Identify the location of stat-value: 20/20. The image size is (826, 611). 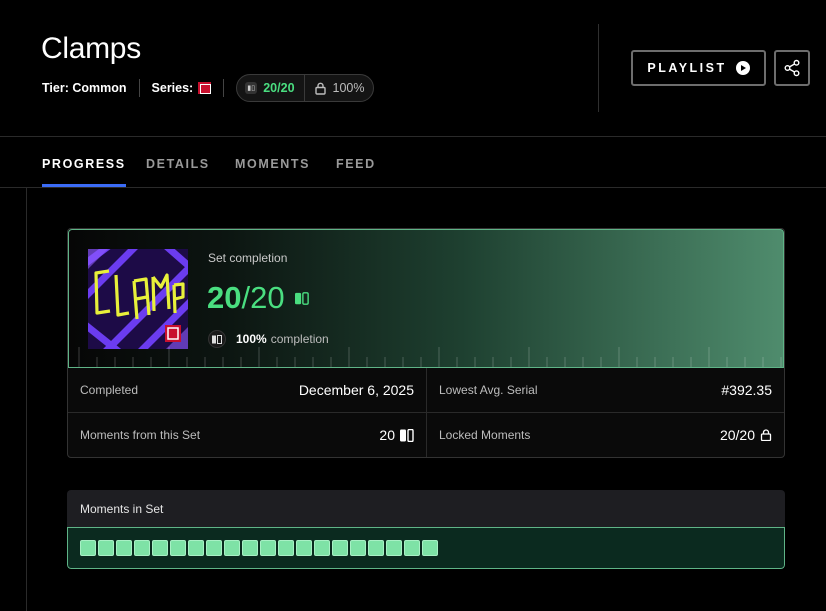
(737, 435).